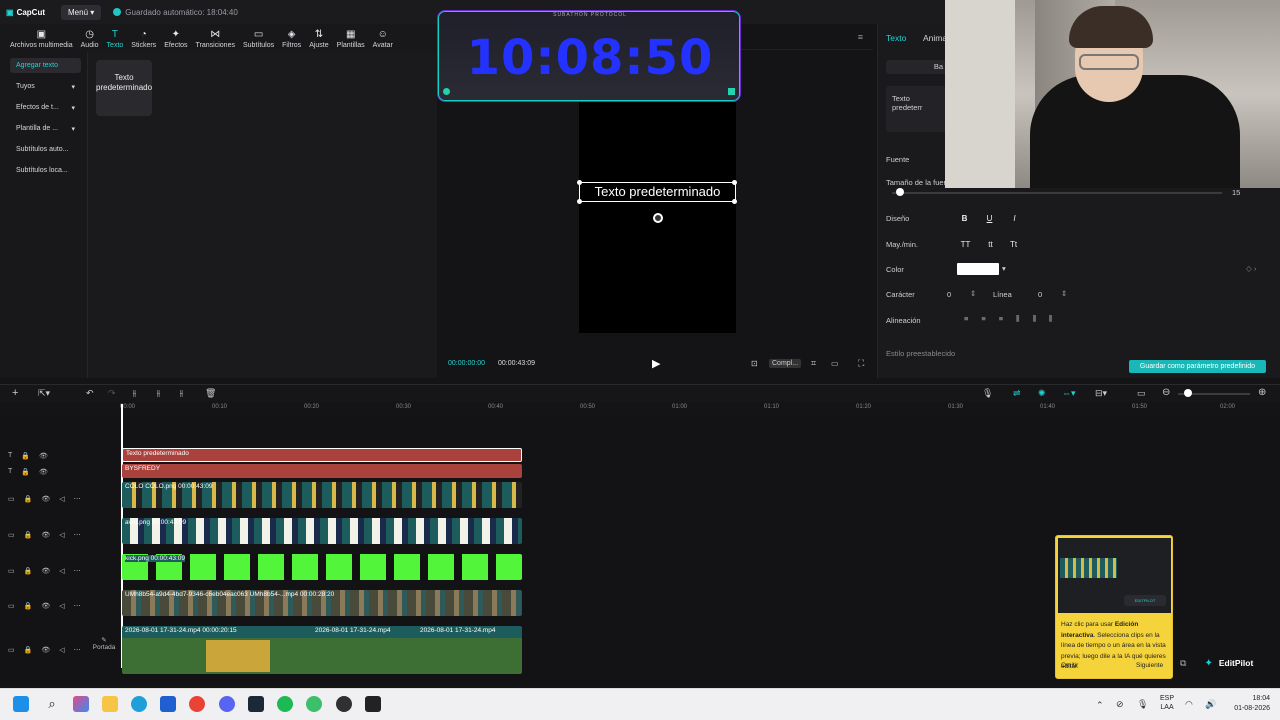 This screenshot has height=720, width=1280. What do you see at coordinates (1188, 393) in the screenshot?
I see `zoom-slider-thumb` at bounding box center [1188, 393].